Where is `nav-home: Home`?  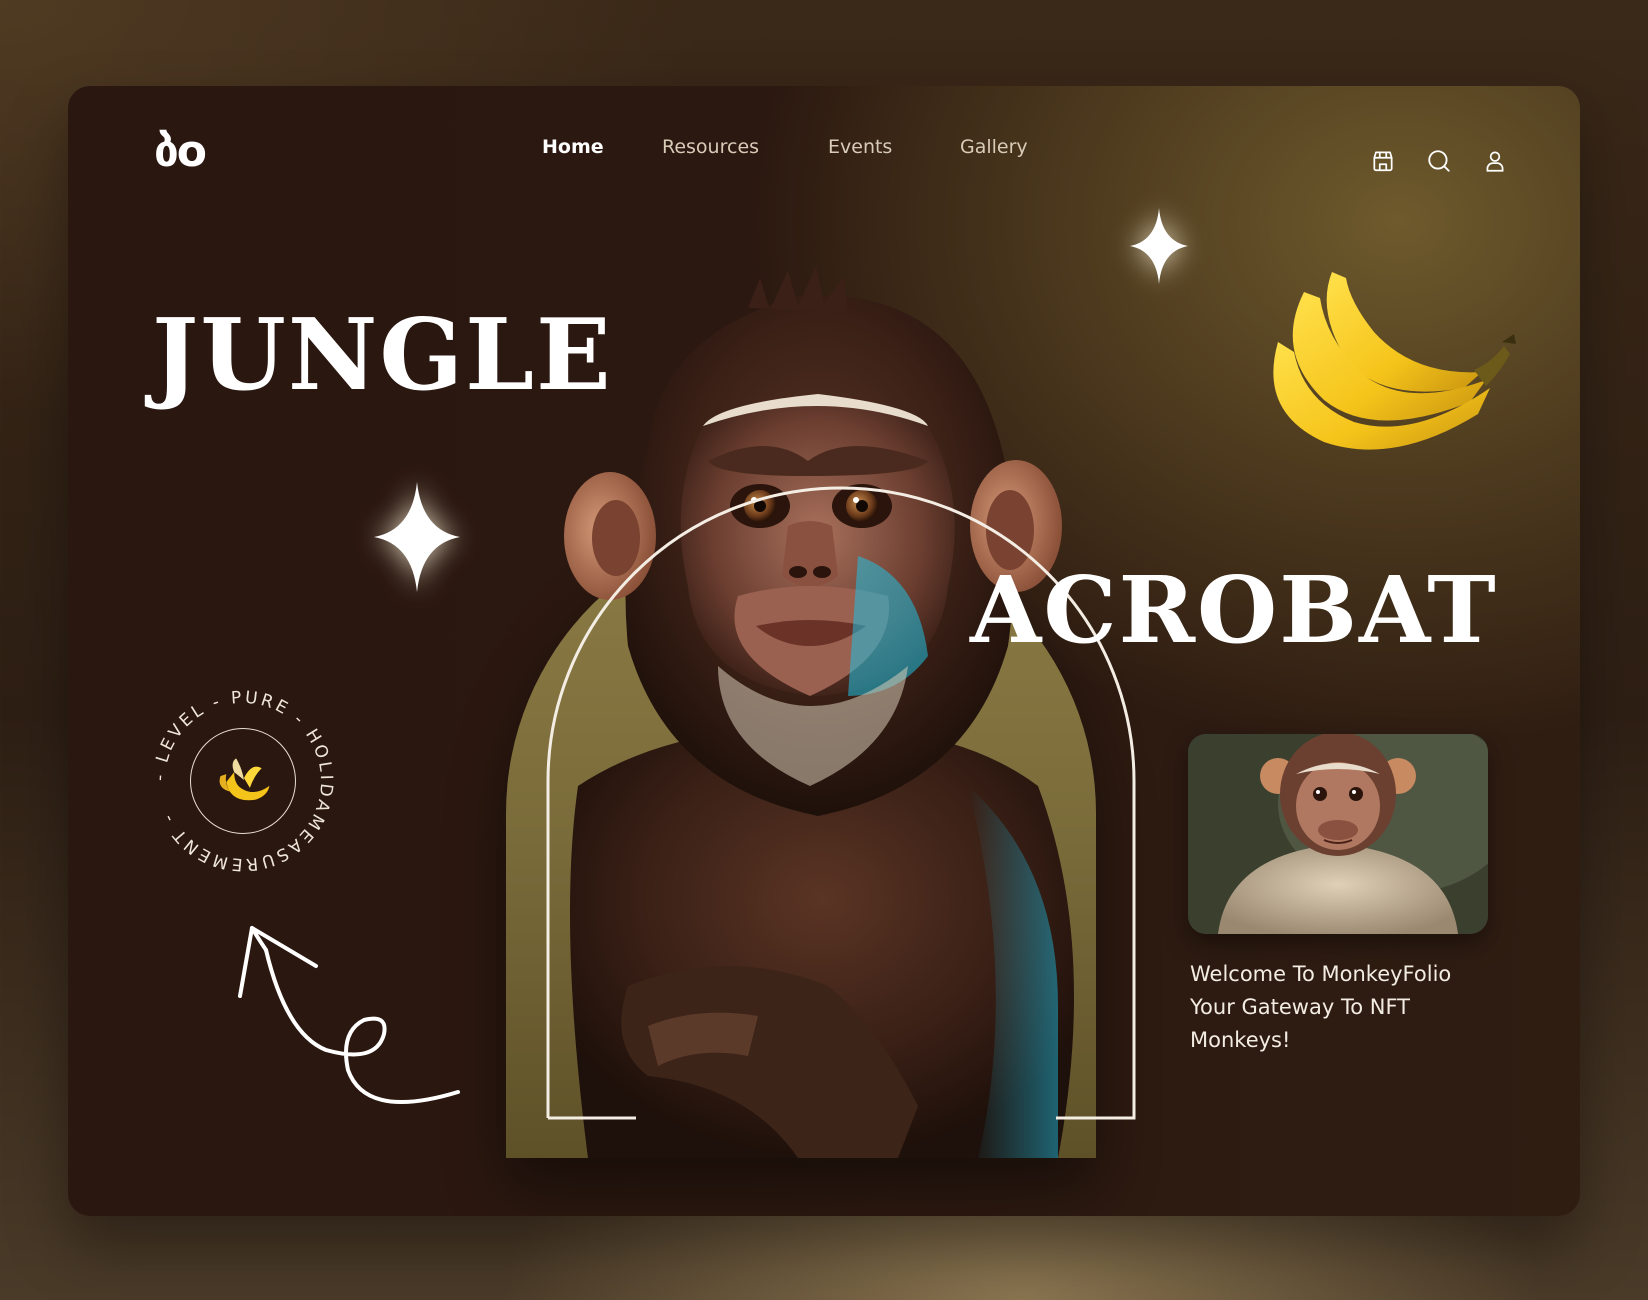 nav-home: Home is located at coordinates (573, 147).